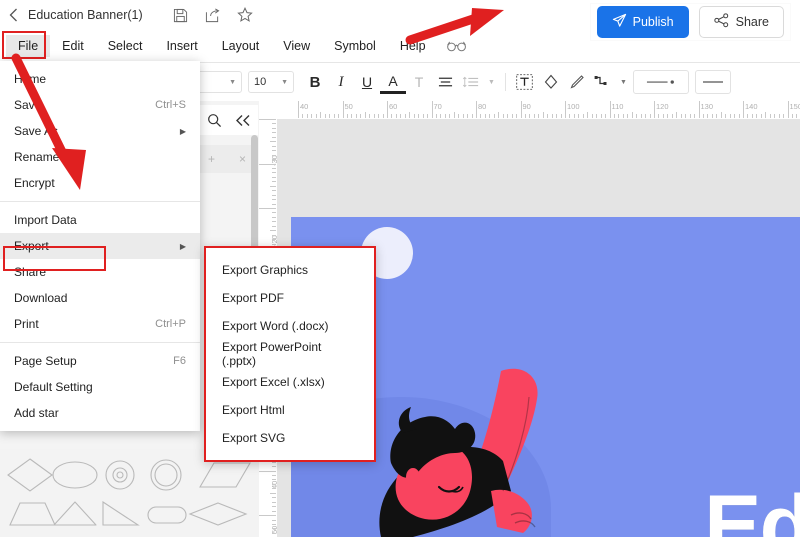 The height and width of the screenshot is (537, 800). What do you see at coordinates (526, 106) in the screenshot?
I see `ruler-label: 90` at bounding box center [526, 106].